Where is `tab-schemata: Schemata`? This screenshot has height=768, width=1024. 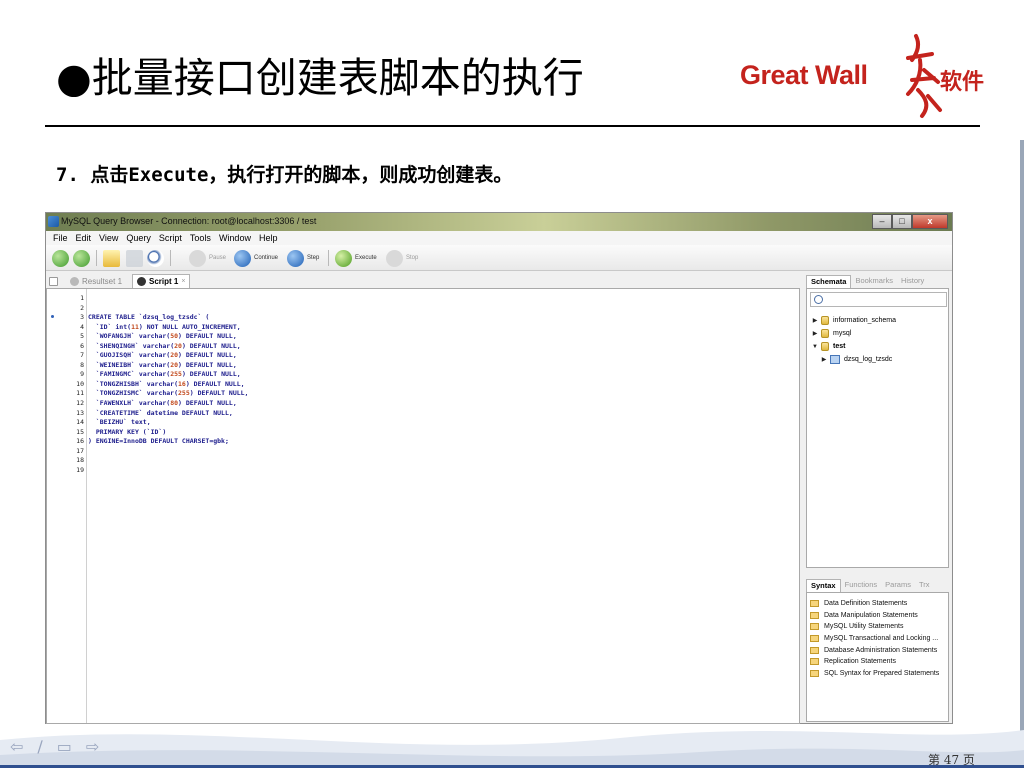
tab-schemata: Schemata is located at coordinates (829, 281).